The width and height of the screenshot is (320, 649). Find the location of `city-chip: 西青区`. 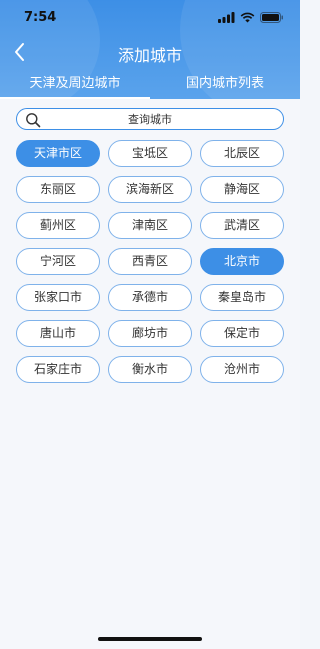

city-chip: 西青区 is located at coordinates (150, 261).